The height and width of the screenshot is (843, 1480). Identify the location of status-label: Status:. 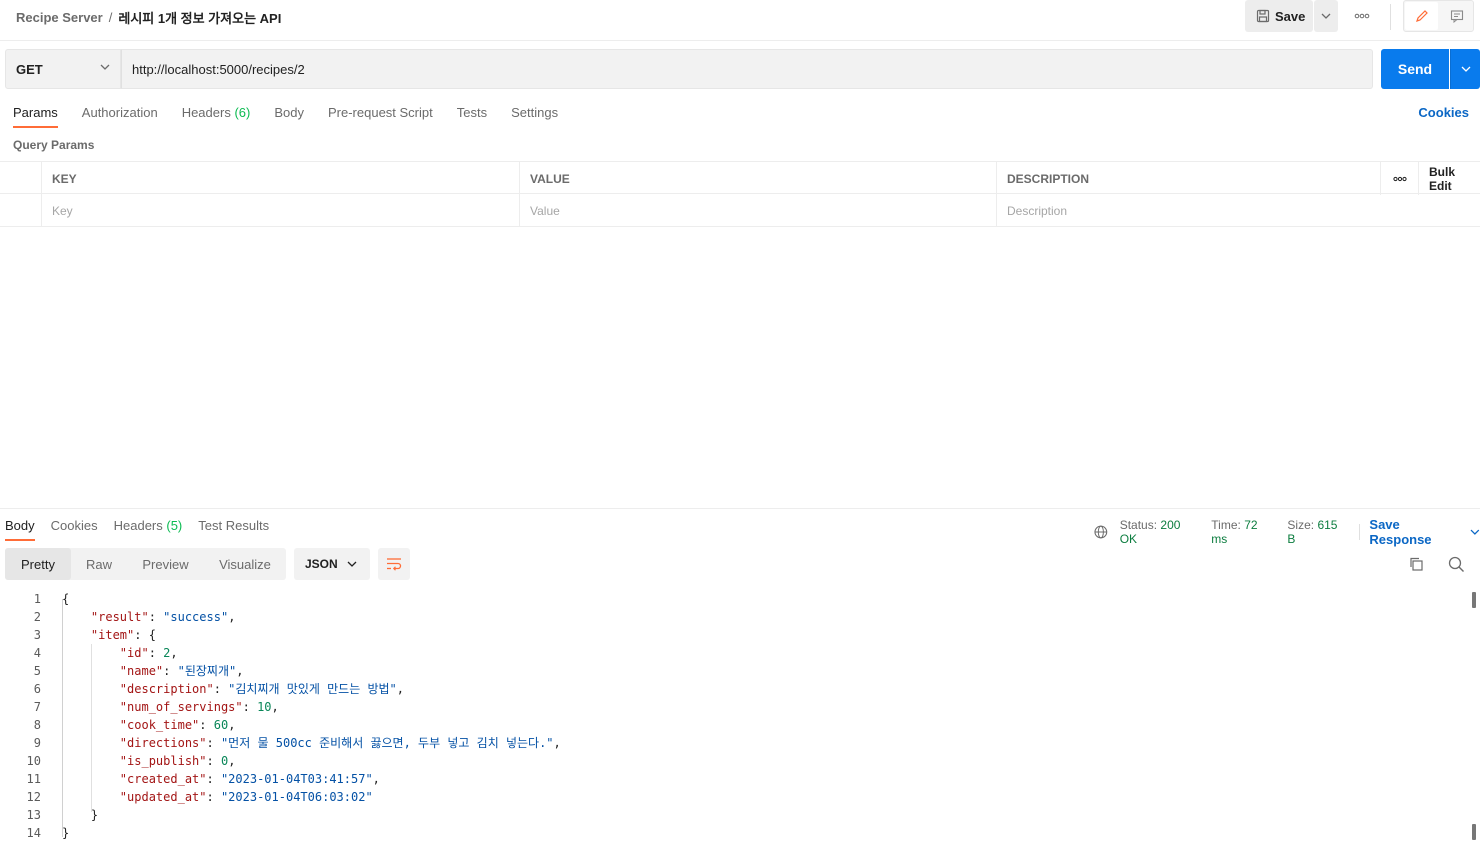
(1138, 525).